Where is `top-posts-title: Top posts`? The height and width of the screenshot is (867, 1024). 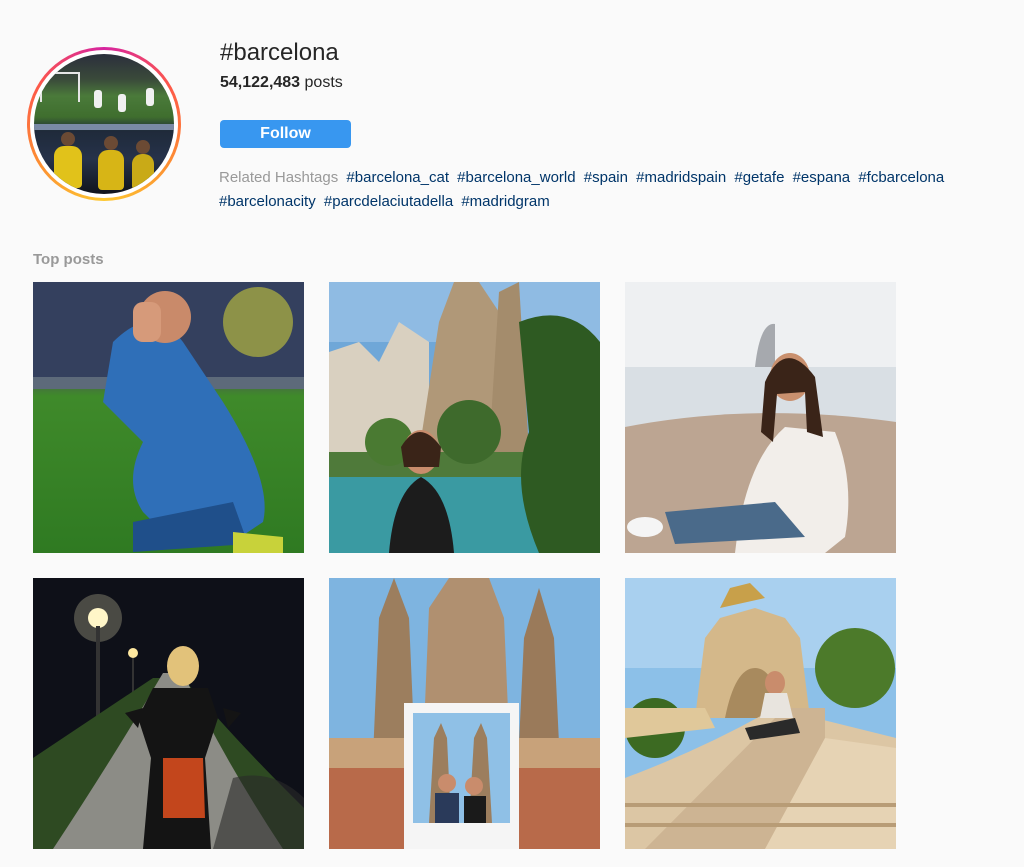 top-posts-title: Top posts is located at coordinates (68, 259).